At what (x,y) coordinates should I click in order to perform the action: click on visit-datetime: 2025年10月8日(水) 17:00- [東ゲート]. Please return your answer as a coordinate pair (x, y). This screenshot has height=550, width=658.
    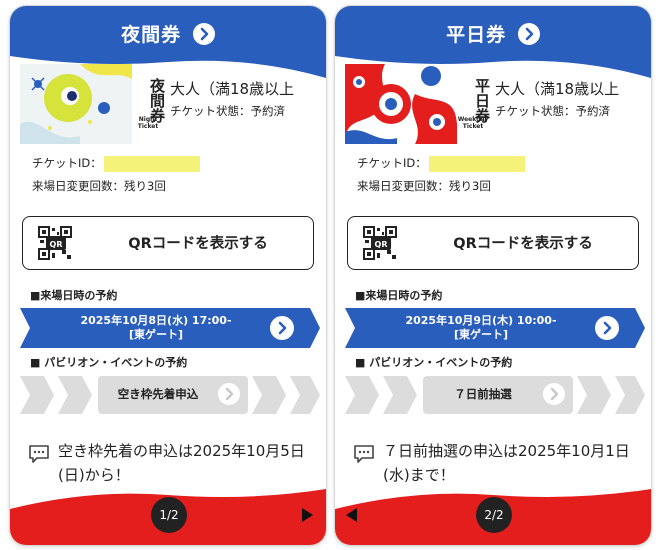
    Looking at the image, I should click on (156, 328).